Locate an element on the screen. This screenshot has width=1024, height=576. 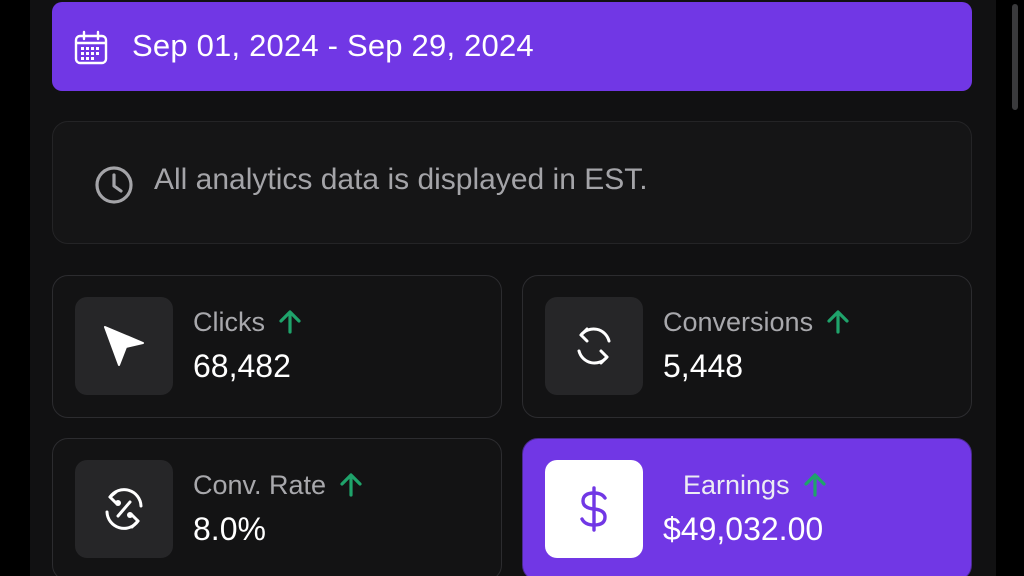
metric-label: Earnings is located at coordinates (736, 485).